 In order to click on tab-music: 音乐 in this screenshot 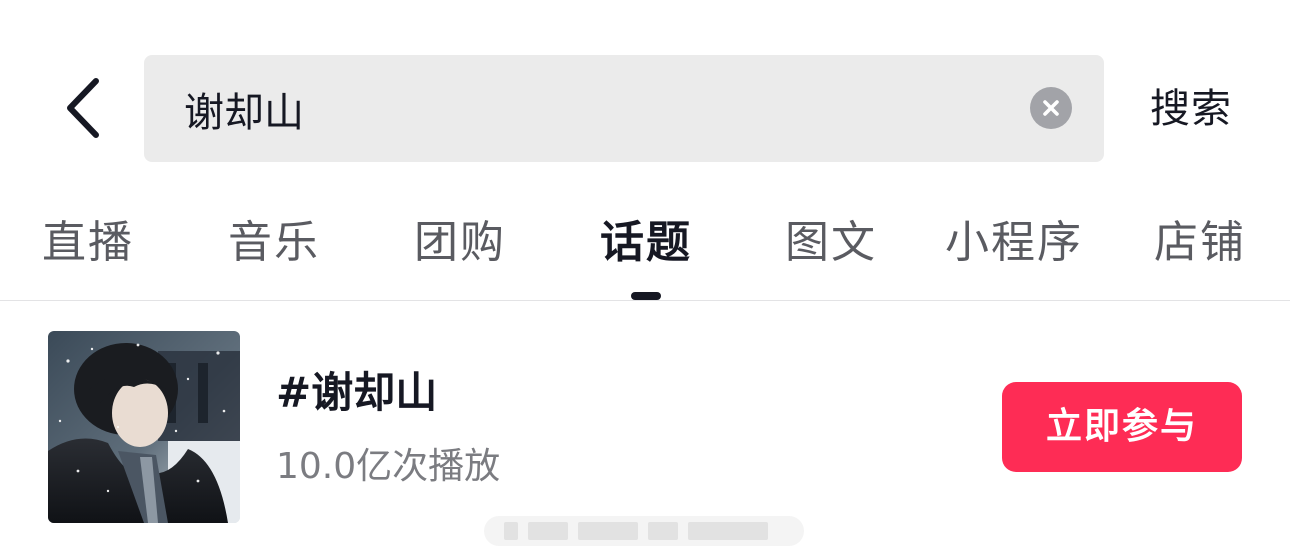, I will do `click(274, 243)`.